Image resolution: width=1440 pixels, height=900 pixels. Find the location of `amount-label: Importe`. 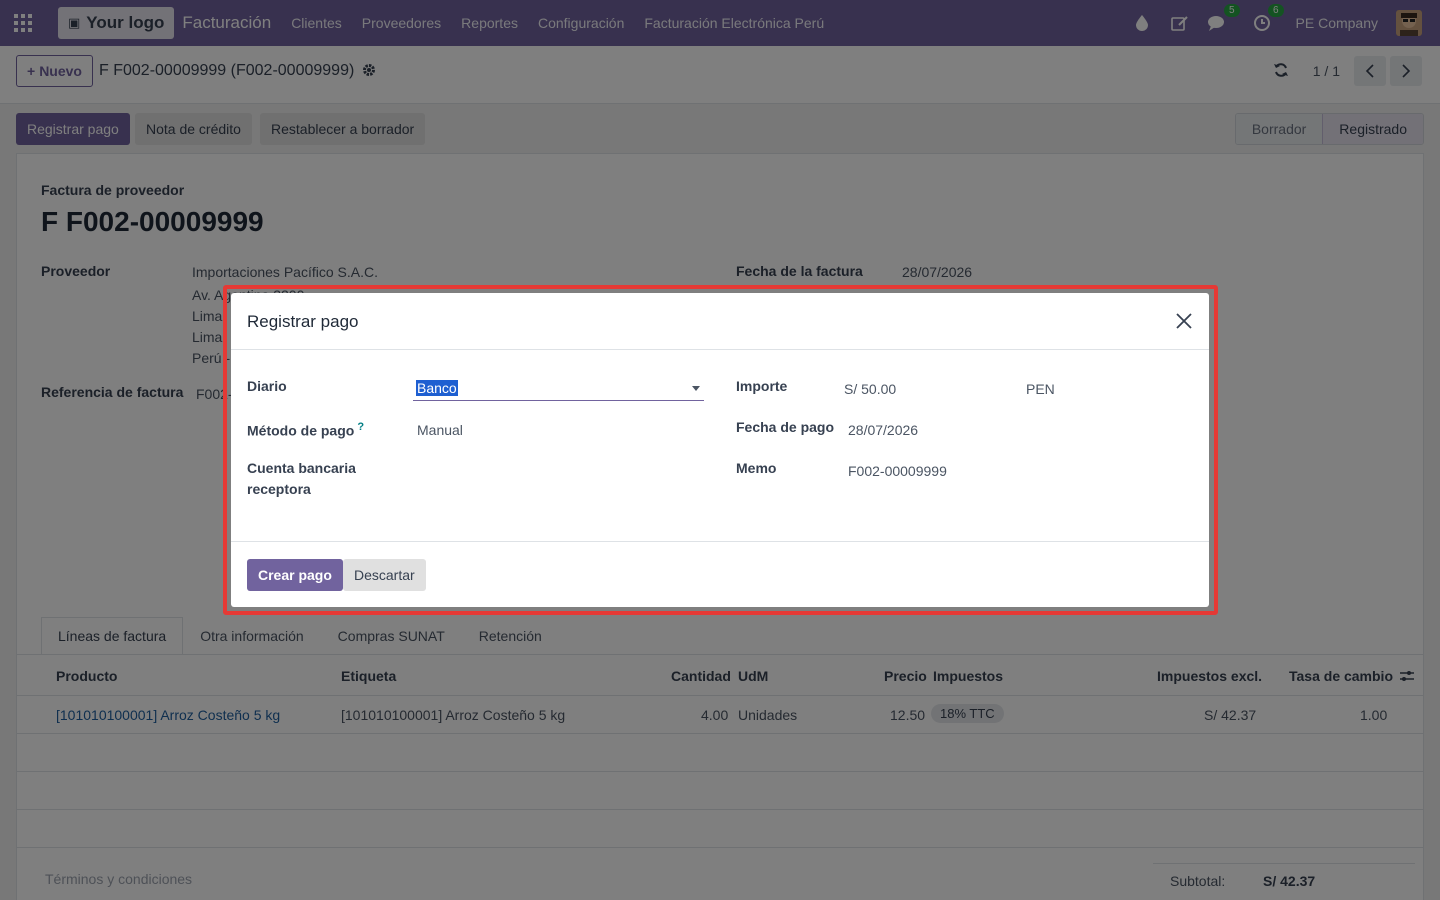

amount-label: Importe is located at coordinates (762, 386).